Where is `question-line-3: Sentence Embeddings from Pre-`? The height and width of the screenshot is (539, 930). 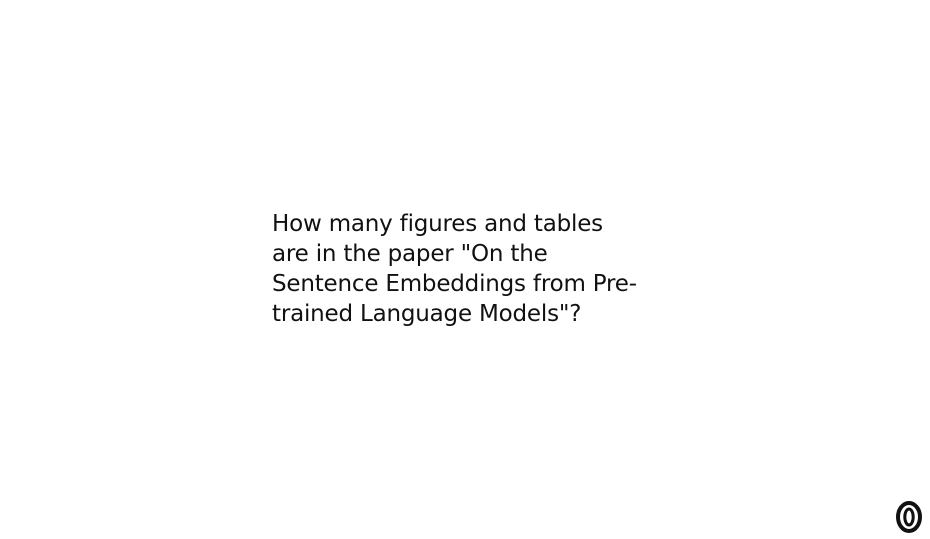 question-line-3: Sentence Embeddings from Pre- is located at coordinates (454, 284).